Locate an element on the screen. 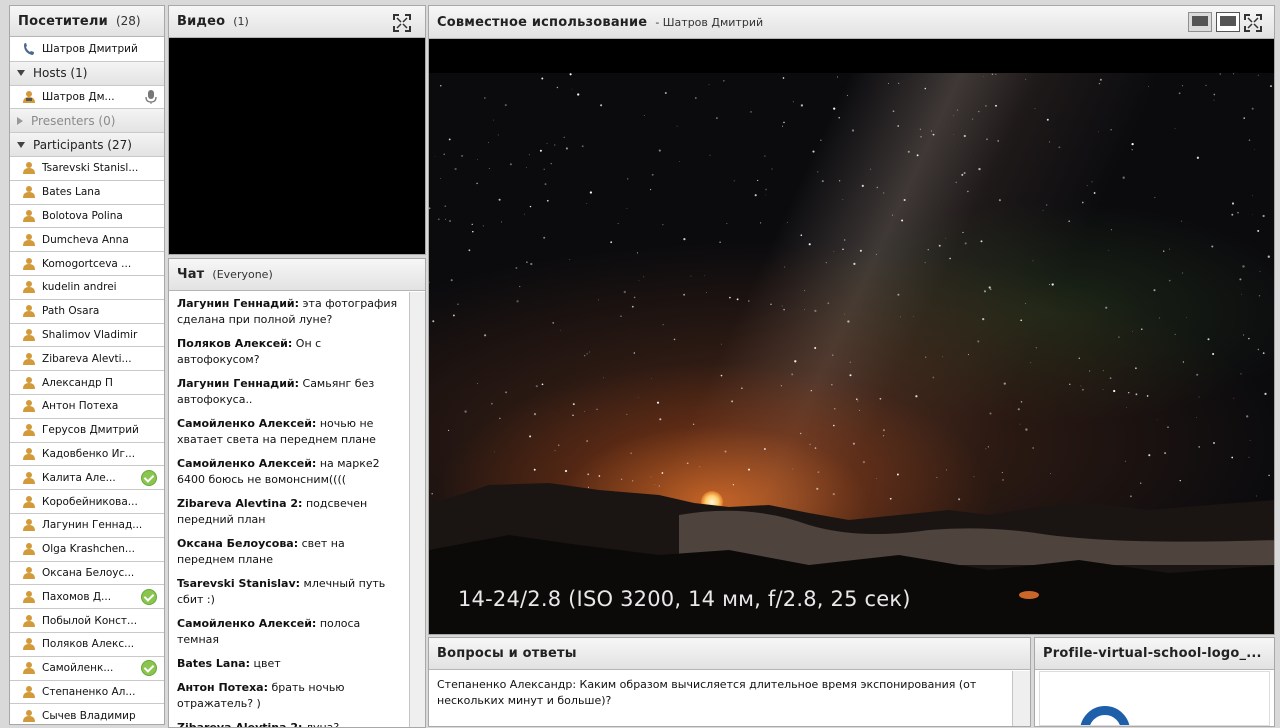  participant-row: Dumcheva Anna is located at coordinates (87, 240).